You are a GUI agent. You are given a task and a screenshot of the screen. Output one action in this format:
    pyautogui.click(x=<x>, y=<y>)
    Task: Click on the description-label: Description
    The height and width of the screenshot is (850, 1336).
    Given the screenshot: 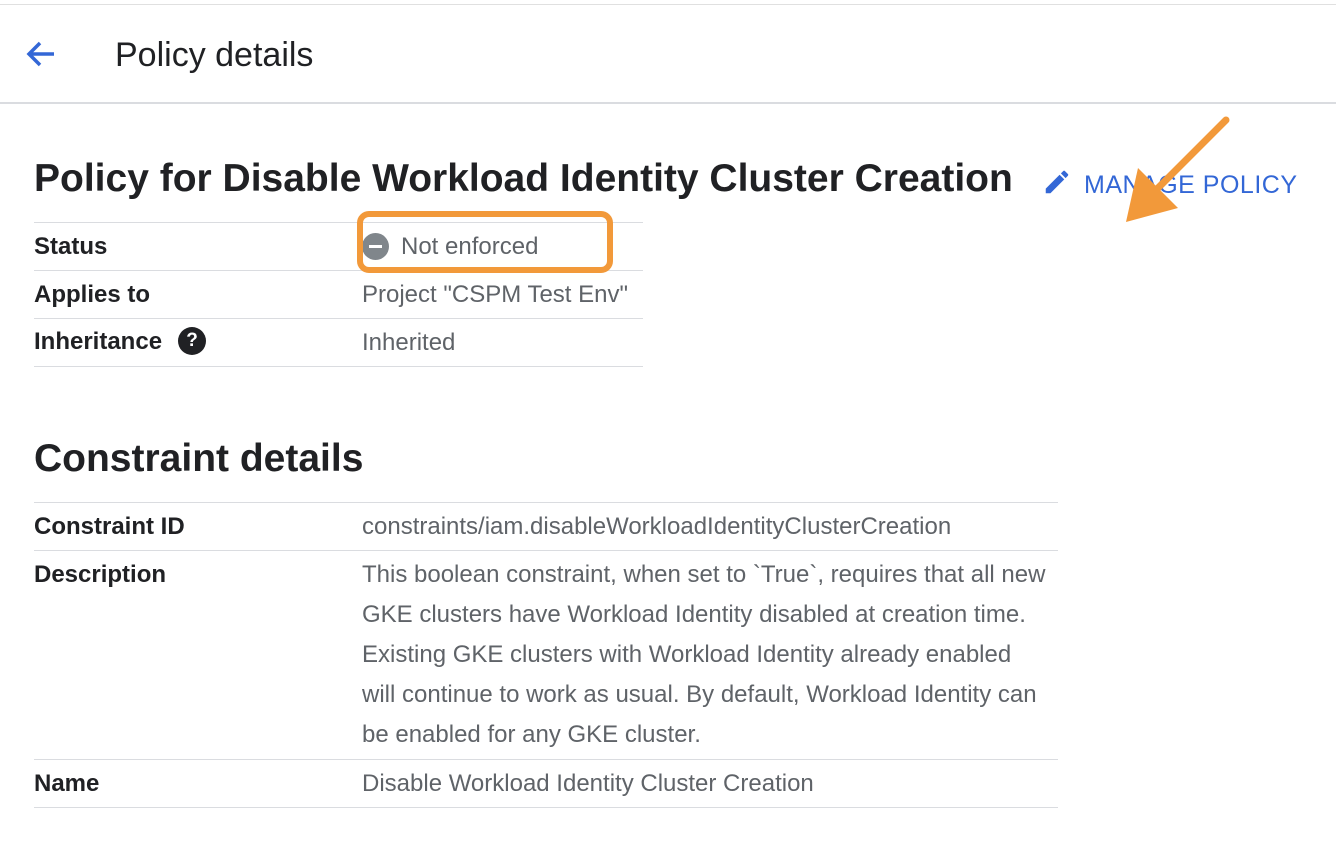 What is the action you would take?
    pyautogui.click(x=100, y=574)
    